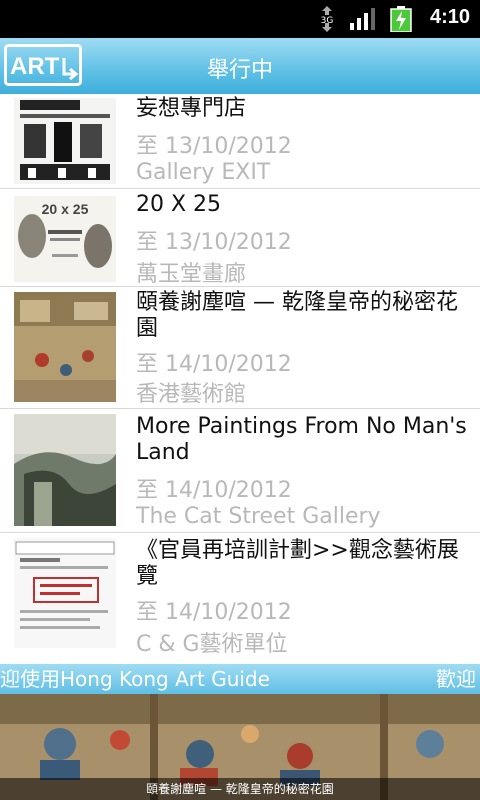 This screenshot has width=480, height=800. What do you see at coordinates (401, 19) in the screenshot?
I see `battery-charging-icon` at bounding box center [401, 19].